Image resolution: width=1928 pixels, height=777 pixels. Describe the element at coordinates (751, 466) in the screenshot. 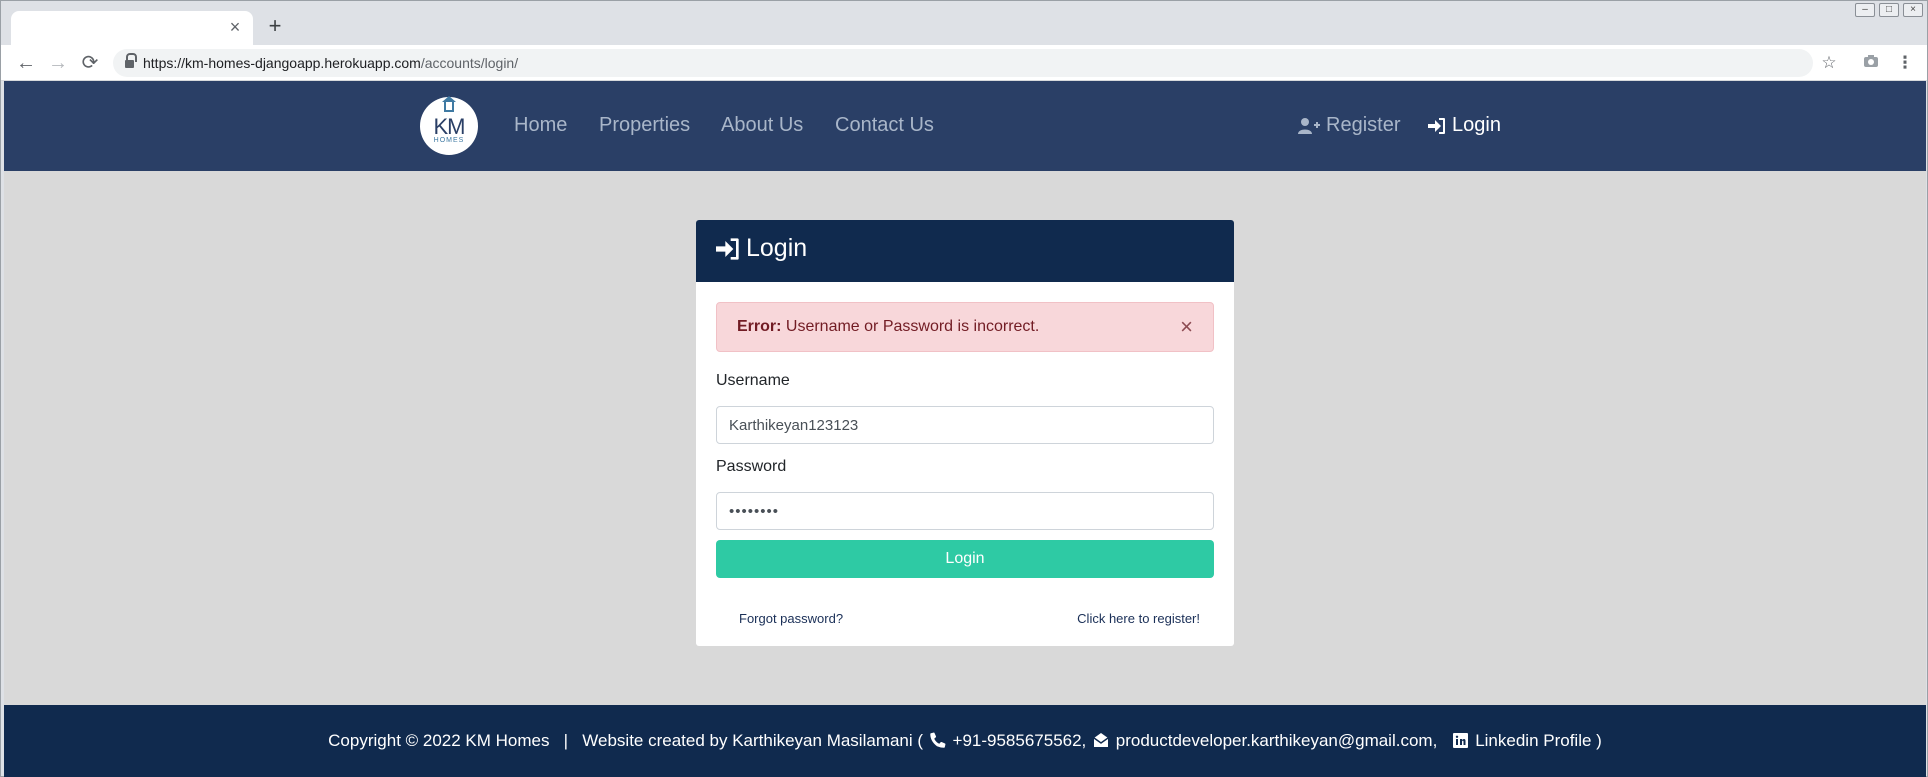

I see `password-label: Password` at that location.